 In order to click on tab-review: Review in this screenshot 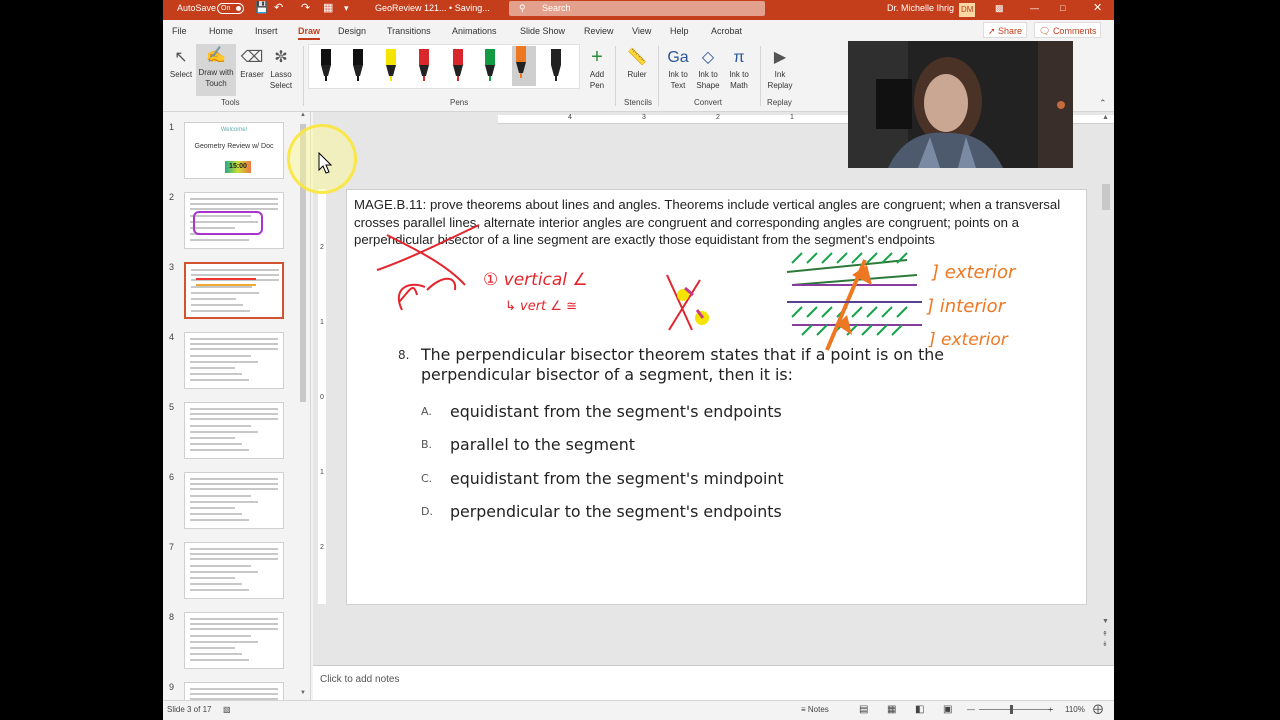, I will do `click(599, 31)`.